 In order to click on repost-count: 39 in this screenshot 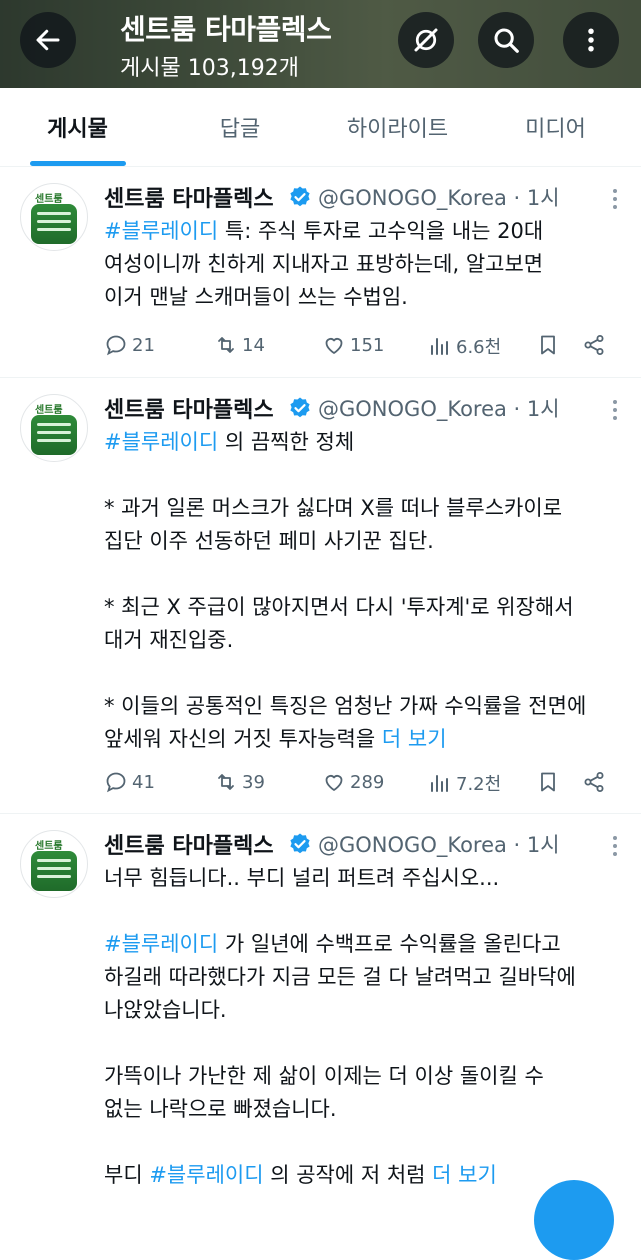, I will do `click(253, 782)`.